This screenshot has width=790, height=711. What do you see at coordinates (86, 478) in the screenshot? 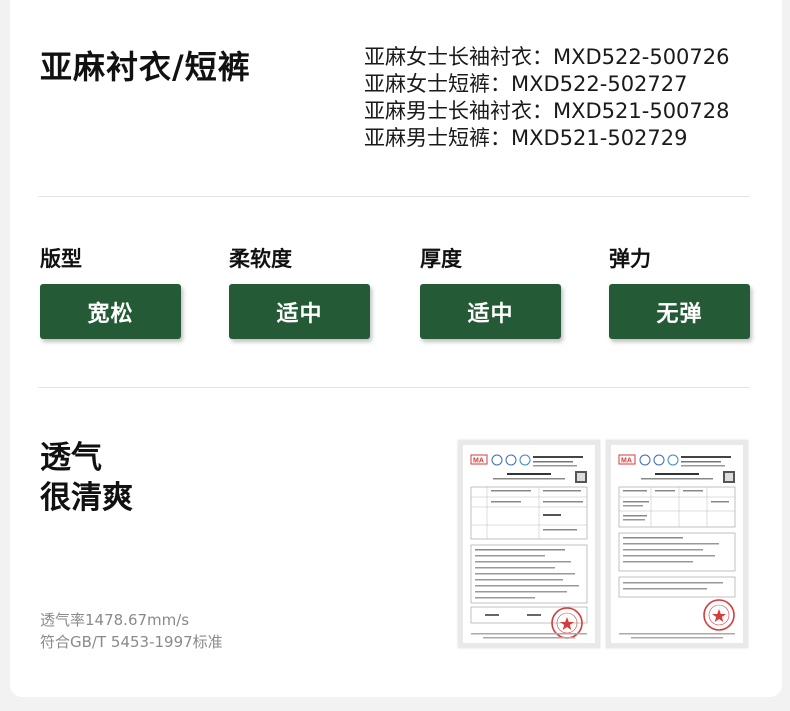
I see `feature-heading: 透气 很清爽` at bounding box center [86, 478].